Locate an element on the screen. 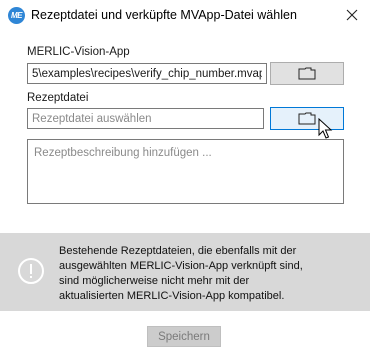 Image resolution: width=370 pixels, height=362 pixels. dialog-footer: Speichern is located at coordinates (185, 336).